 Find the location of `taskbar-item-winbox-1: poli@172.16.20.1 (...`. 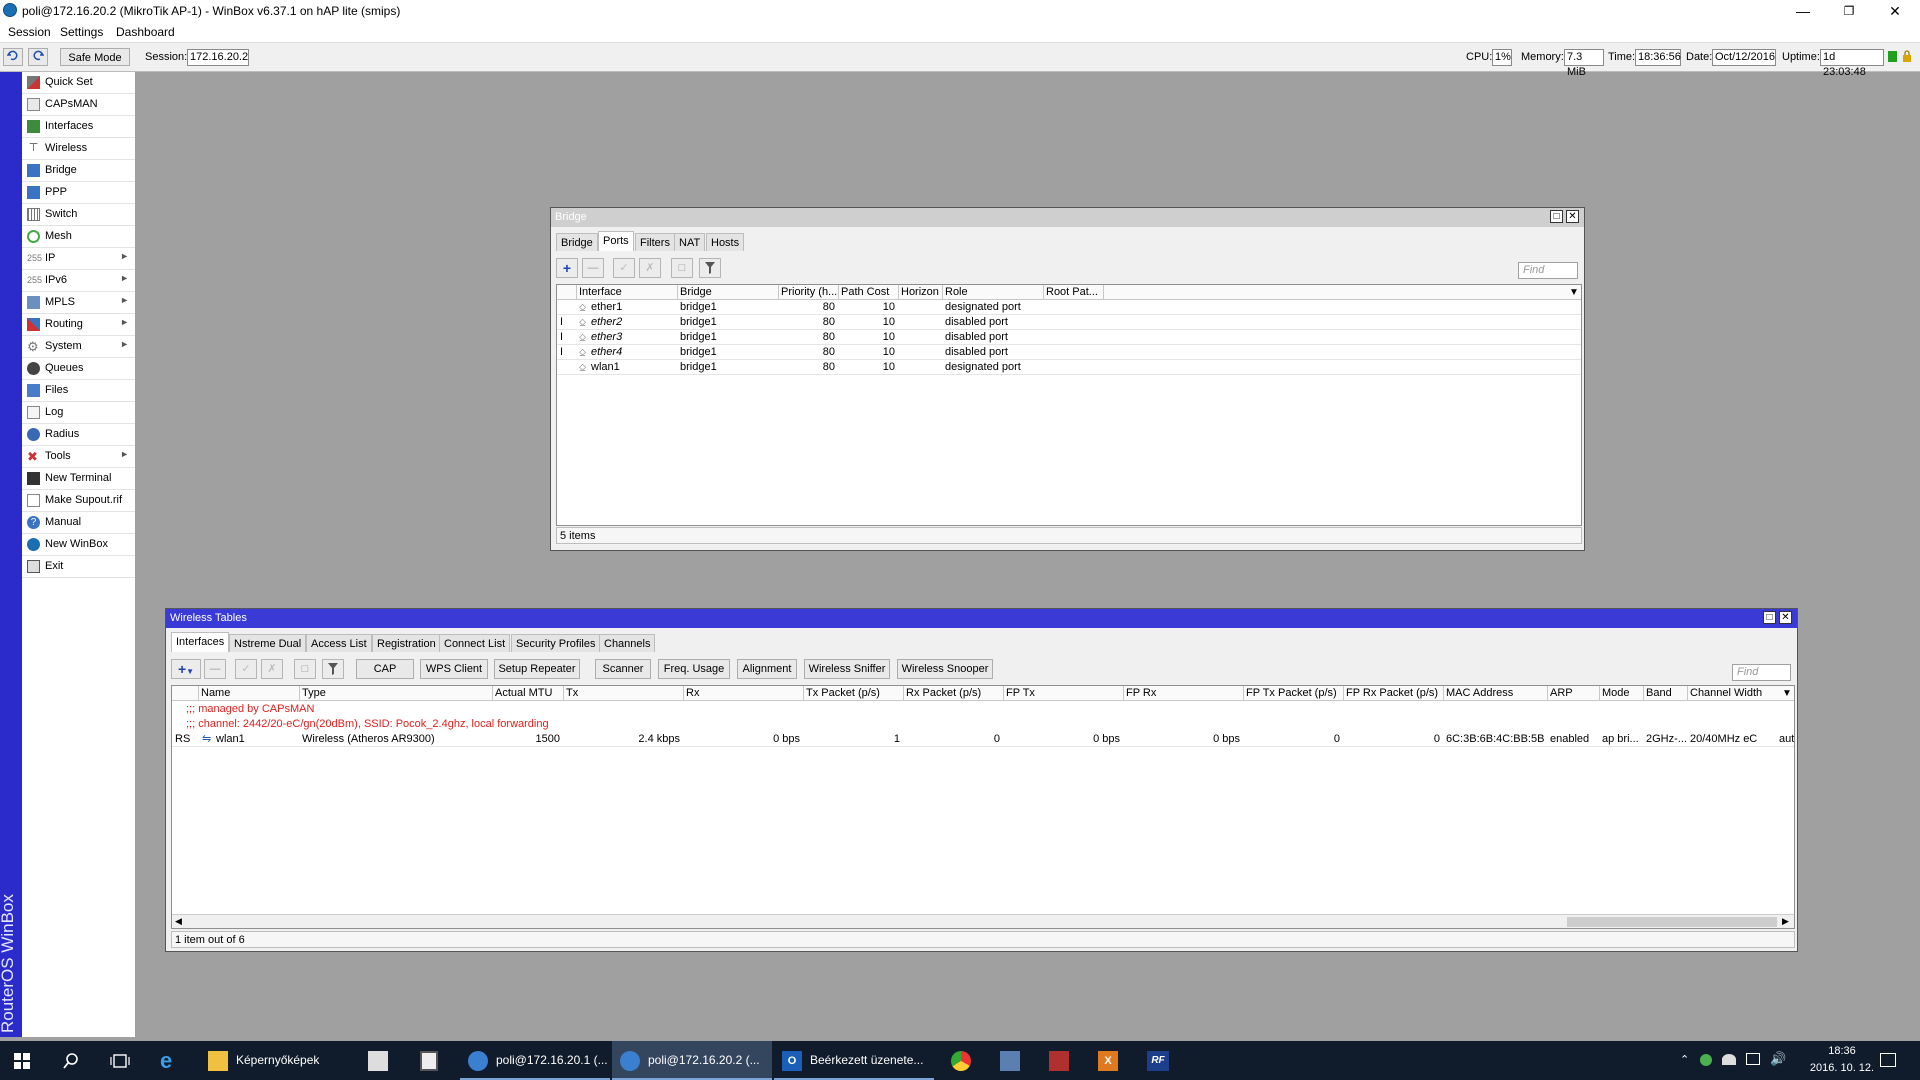

taskbar-item-winbox-1: poli@172.16.20.1 (... is located at coordinates (535, 1060).